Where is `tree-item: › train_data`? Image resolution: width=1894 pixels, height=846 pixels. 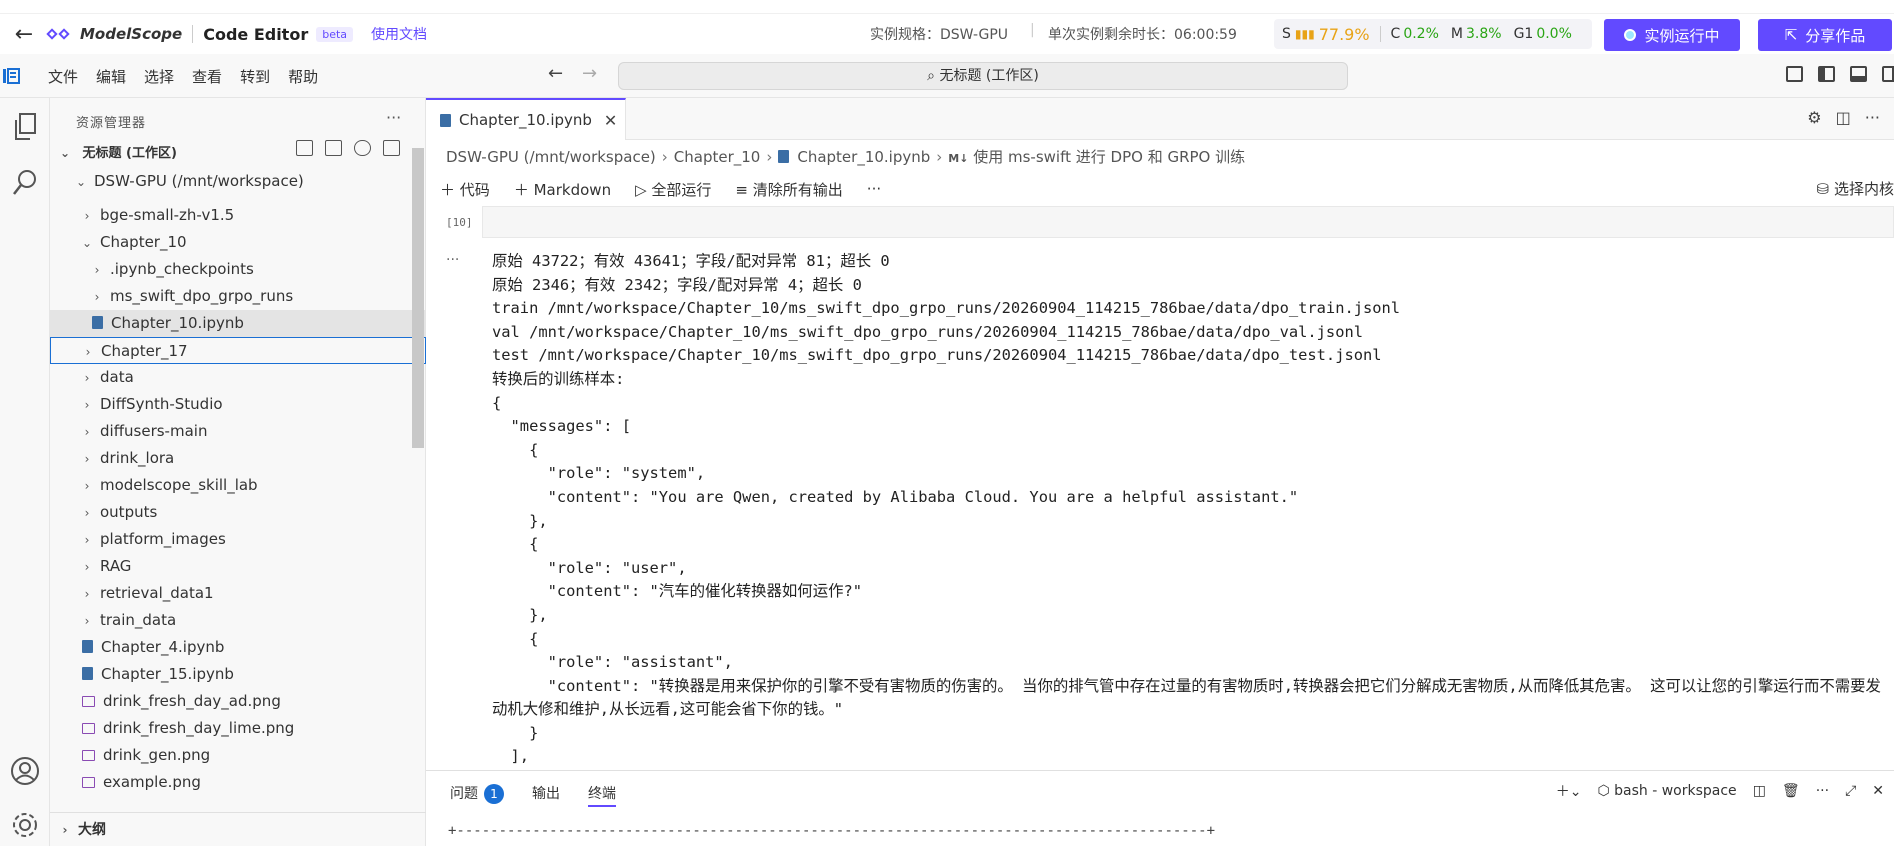 tree-item: › train_data is located at coordinates (238, 620).